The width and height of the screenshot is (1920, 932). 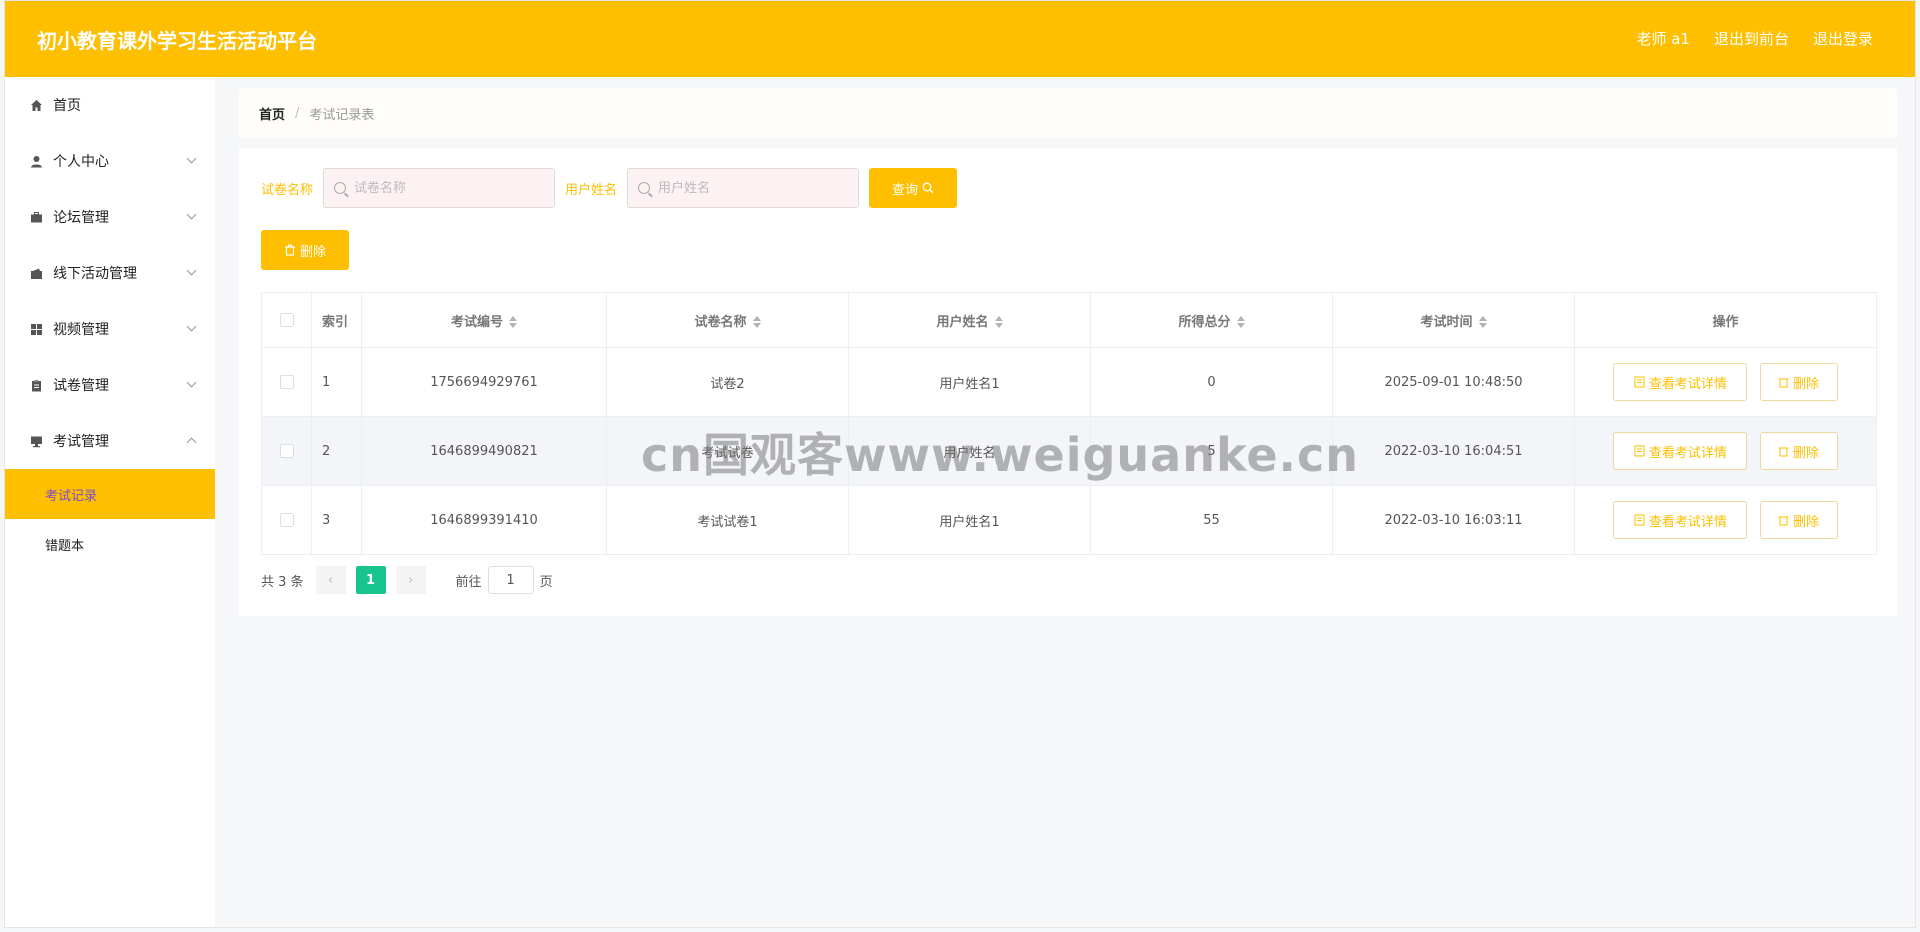 I want to click on header-exam-time: 考试时间, so click(x=1453, y=320).